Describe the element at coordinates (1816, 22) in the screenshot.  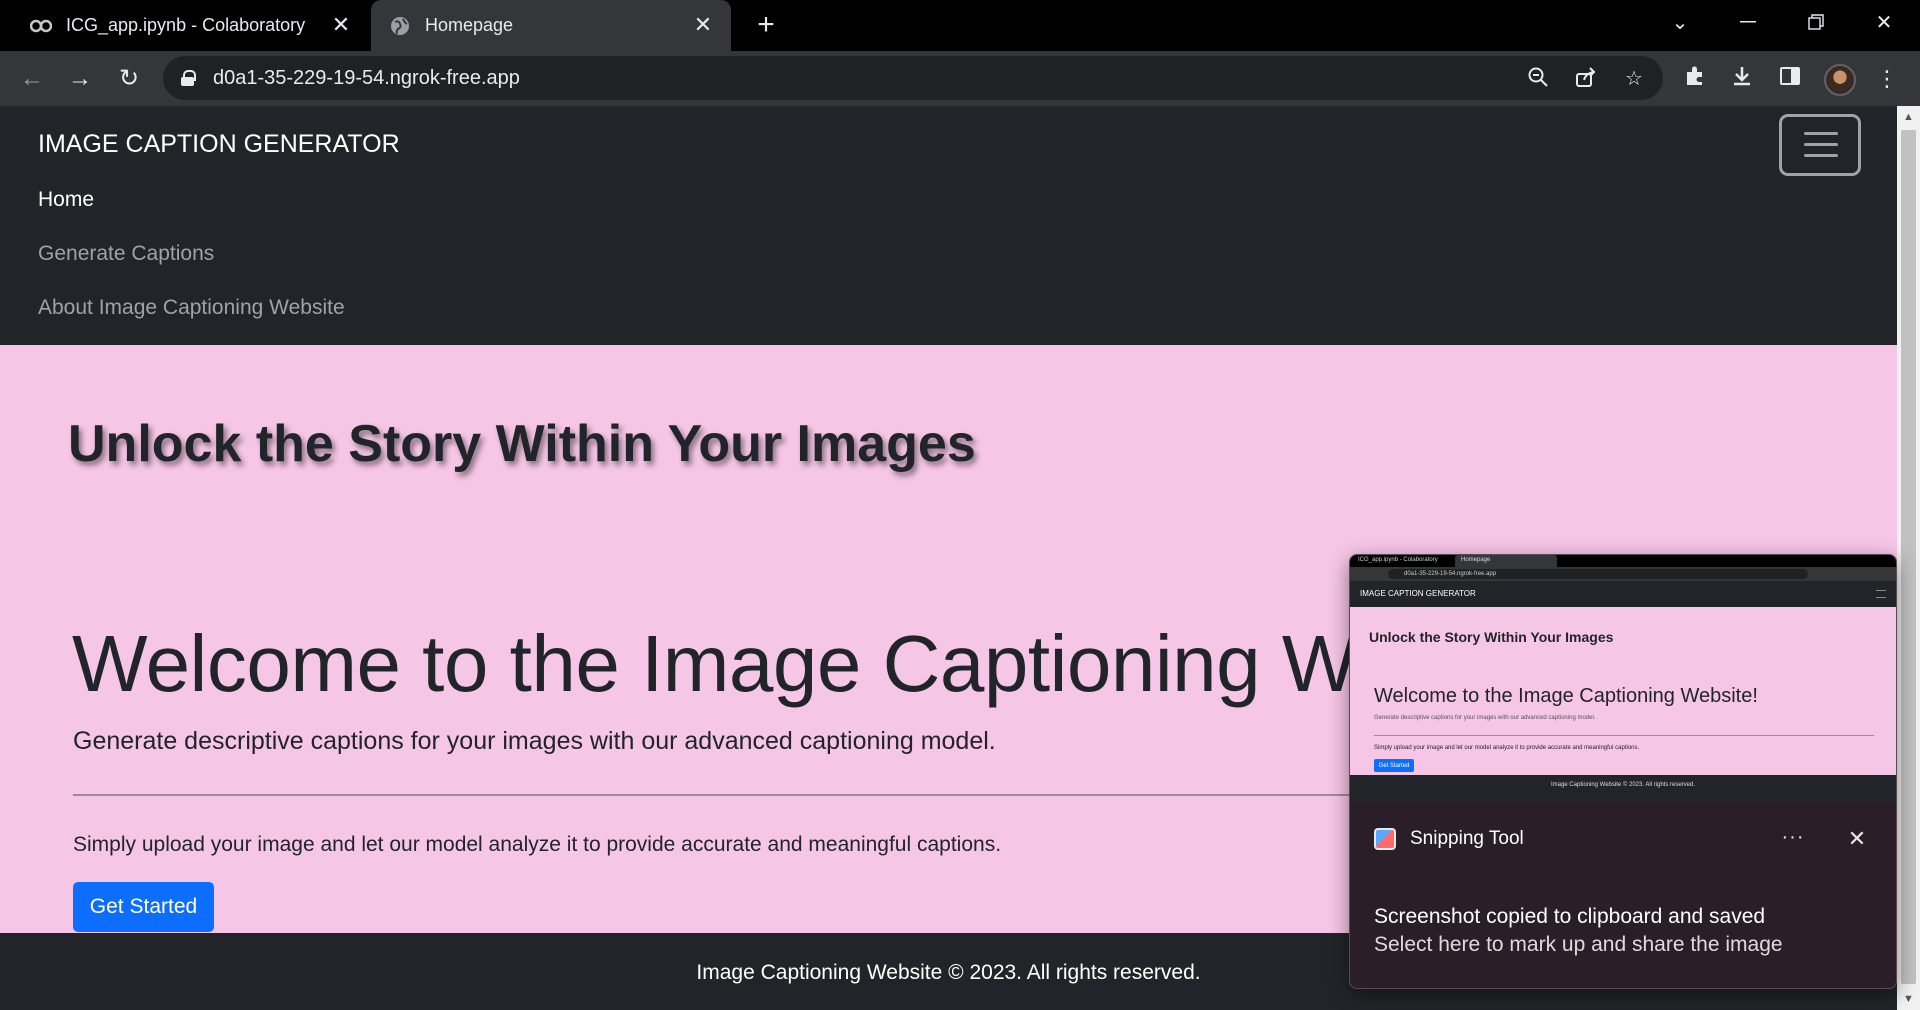
I see `restore-button` at that location.